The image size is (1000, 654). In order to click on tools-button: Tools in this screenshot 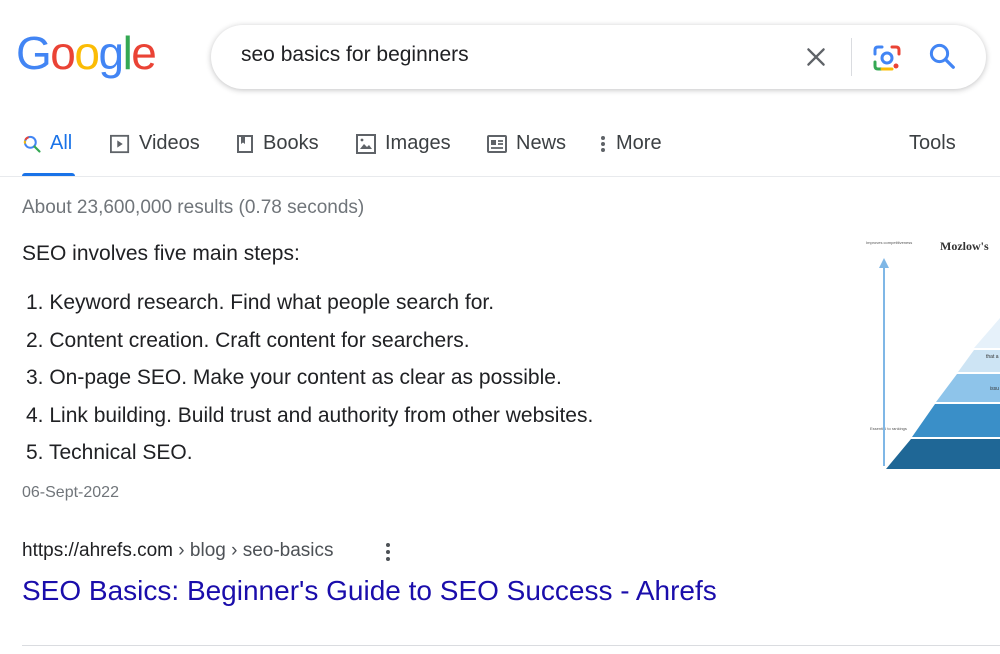, I will do `click(932, 143)`.